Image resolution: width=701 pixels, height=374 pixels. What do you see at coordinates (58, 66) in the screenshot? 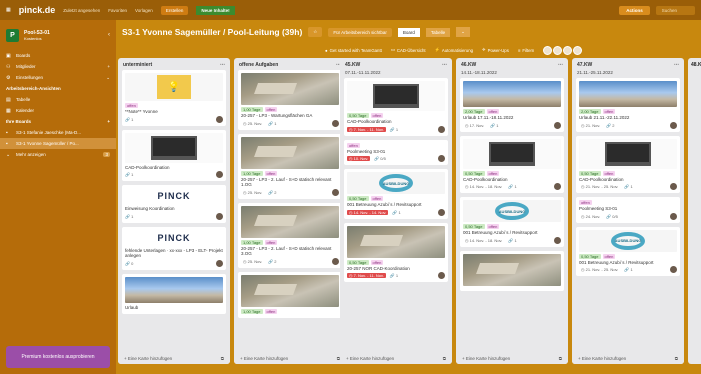
I see `sidebar-item-members: ⚇ Mitglieder +` at bounding box center [58, 66].